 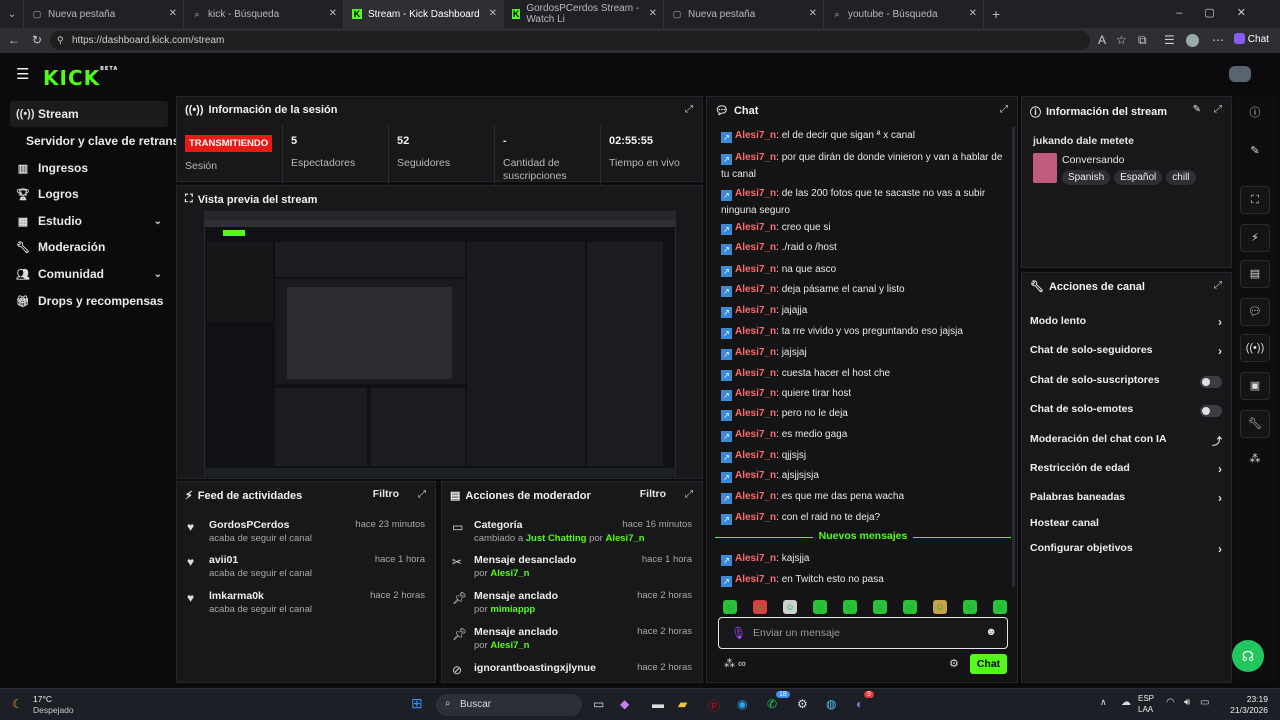 I want to click on slow-mode-row: Modo lento ›, so click(x=1126, y=325).